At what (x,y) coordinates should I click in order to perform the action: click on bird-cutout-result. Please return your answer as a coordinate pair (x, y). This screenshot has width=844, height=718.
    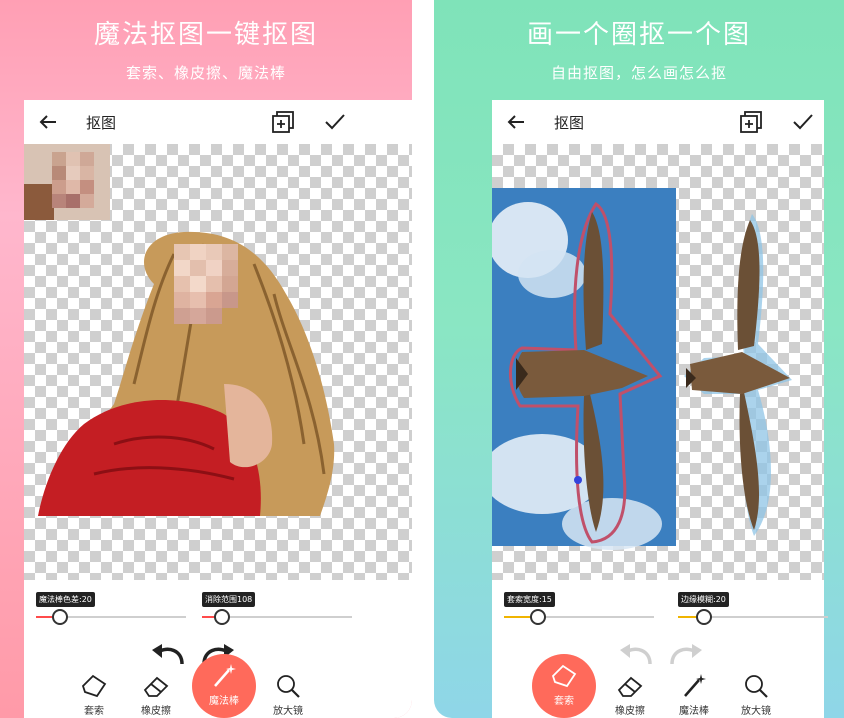
    Looking at the image, I should click on (738, 375).